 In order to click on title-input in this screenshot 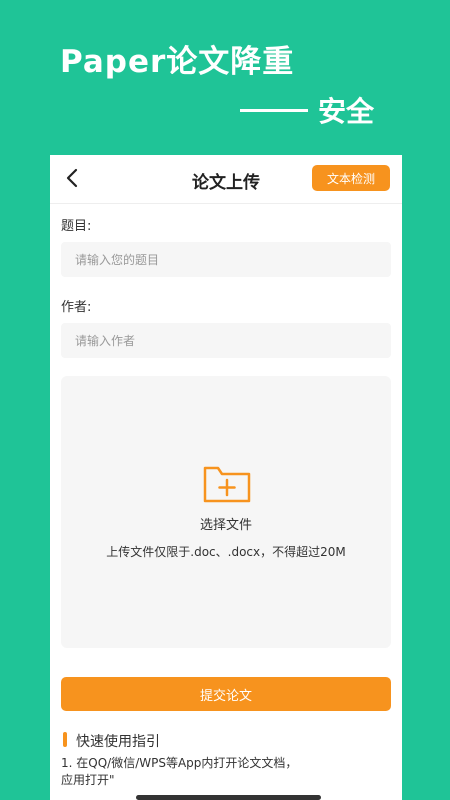, I will do `click(226, 259)`.